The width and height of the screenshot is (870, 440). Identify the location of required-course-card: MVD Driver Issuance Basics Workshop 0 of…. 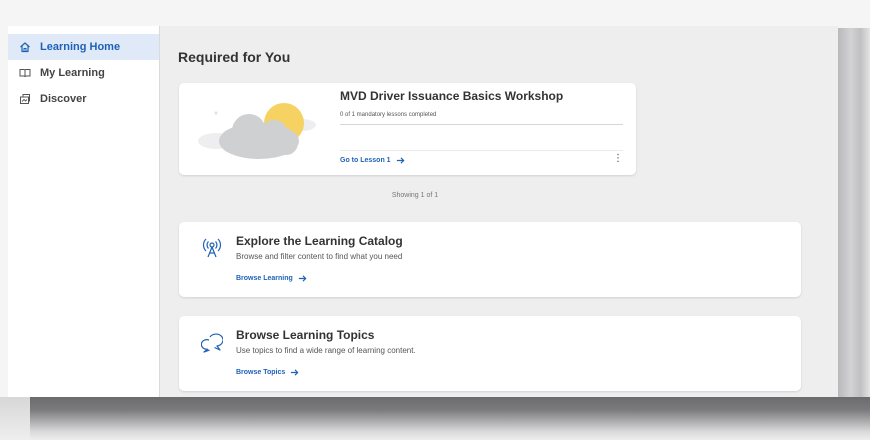
(407, 129).